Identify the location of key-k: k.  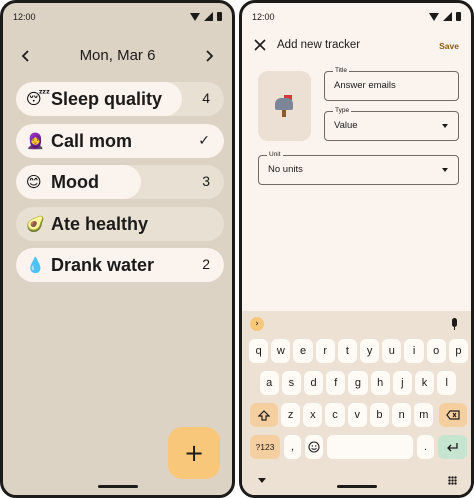
(424, 383).